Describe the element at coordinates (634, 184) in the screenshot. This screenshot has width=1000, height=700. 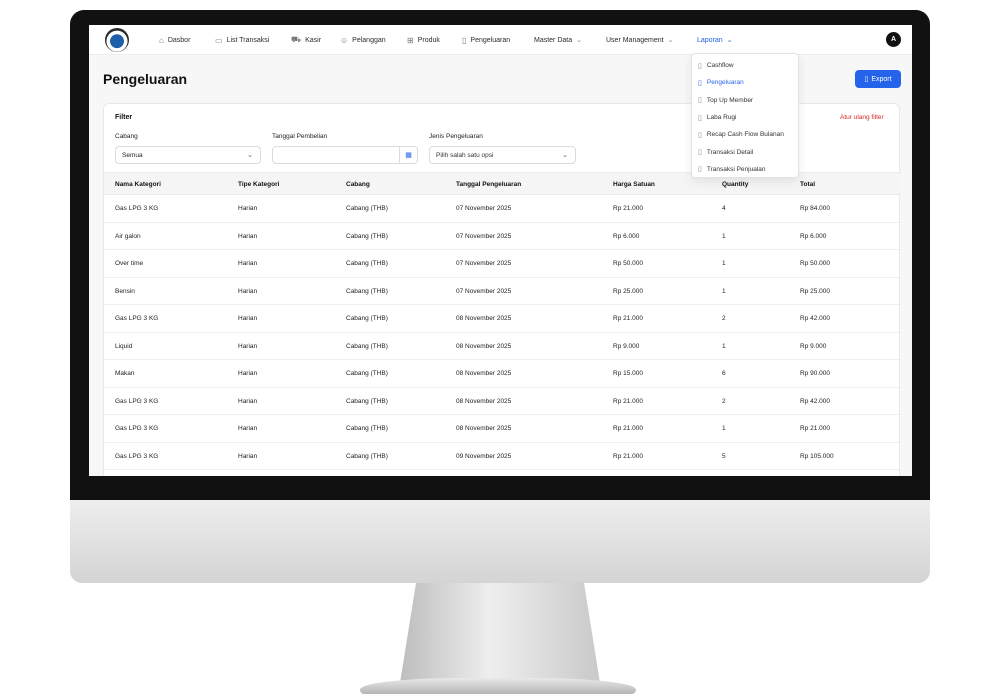
I see `column-header: Harga Satuan` at that location.